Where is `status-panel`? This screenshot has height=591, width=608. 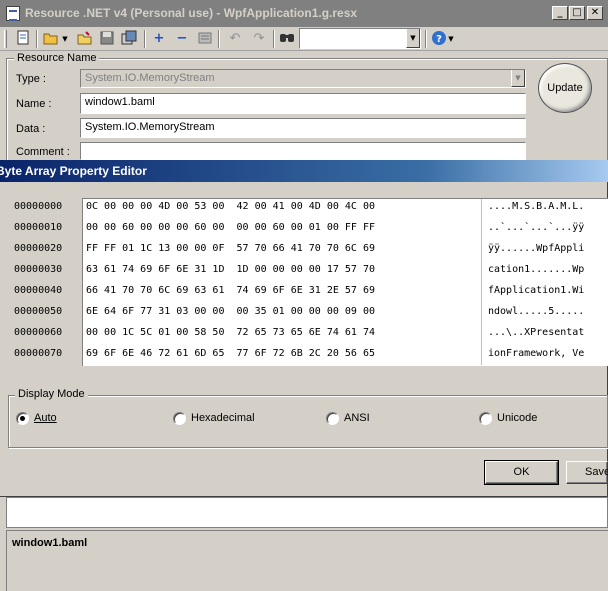
status-panel is located at coordinates (307, 560).